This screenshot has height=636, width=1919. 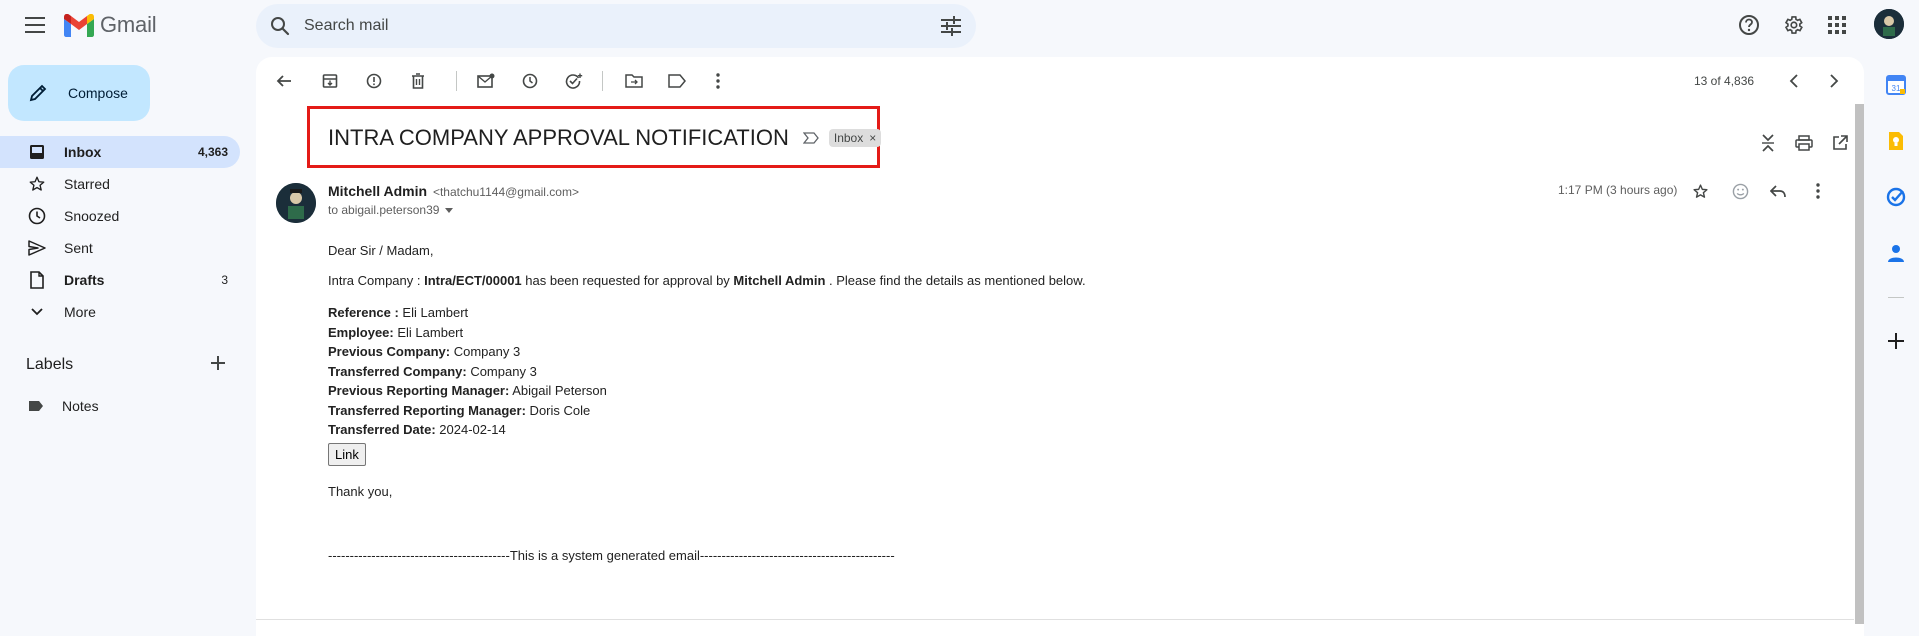 What do you see at coordinates (374, 81) in the screenshot?
I see `report-spam-button` at bounding box center [374, 81].